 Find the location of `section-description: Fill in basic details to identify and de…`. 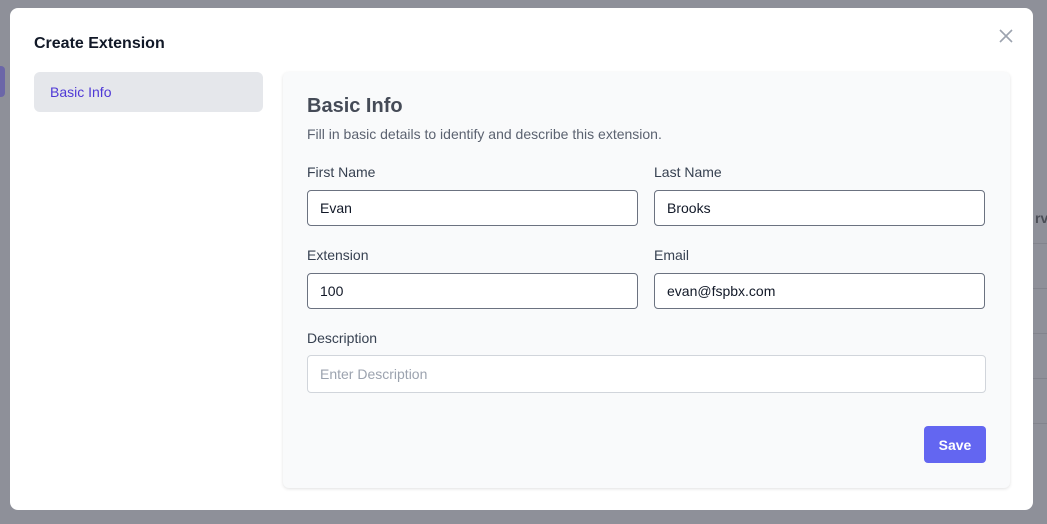

section-description: Fill in basic details to identify and de… is located at coordinates (484, 134).